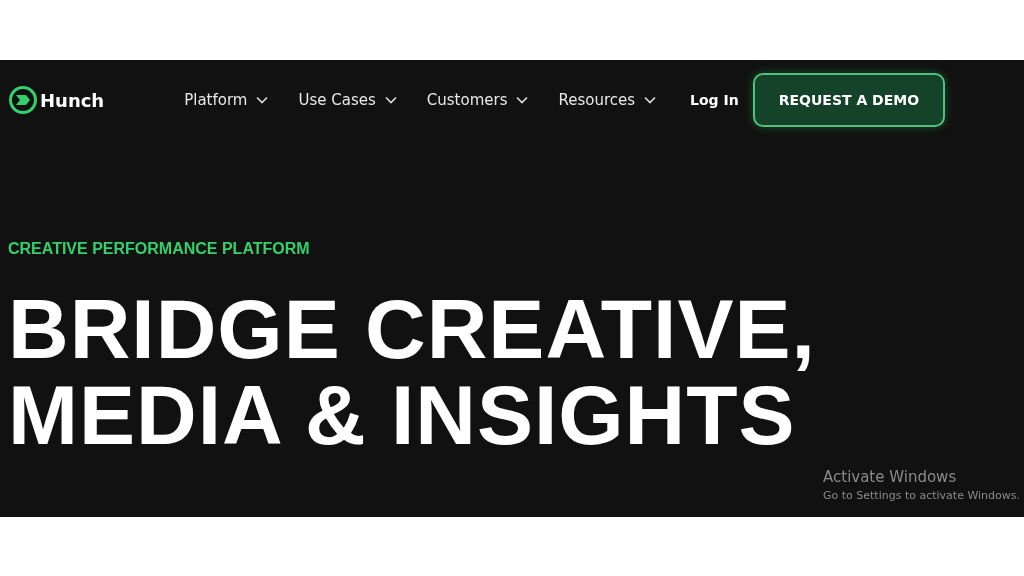 This screenshot has width=1024, height=576. What do you see at coordinates (477, 100) in the screenshot?
I see `nav-menu-item: Customers` at bounding box center [477, 100].